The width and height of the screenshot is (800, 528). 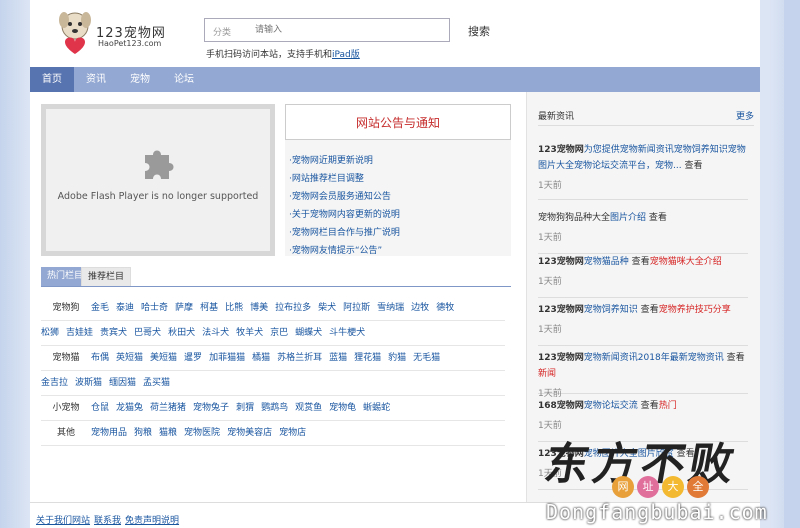 What do you see at coordinates (335, 251) in the screenshot?
I see `notice-link: ·宠物网友情提示“公告”` at bounding box center [335, 251].